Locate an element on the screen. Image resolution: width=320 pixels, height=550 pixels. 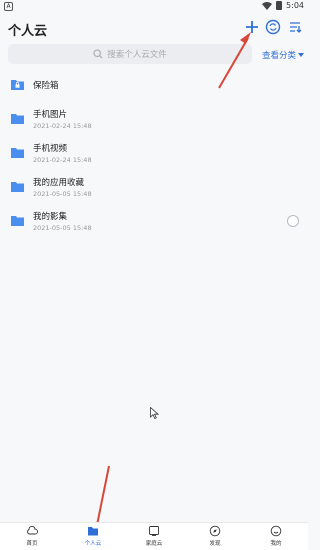
file-name: 手机图片 is located at coordinates (50, 115).